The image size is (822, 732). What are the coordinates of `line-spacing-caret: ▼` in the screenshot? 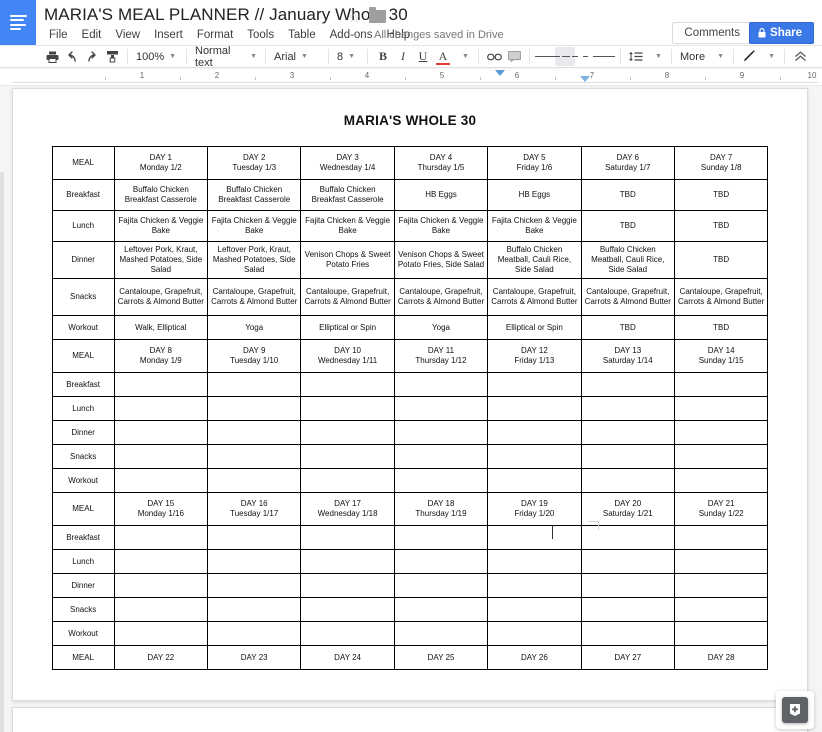 It's located at (656, 56).